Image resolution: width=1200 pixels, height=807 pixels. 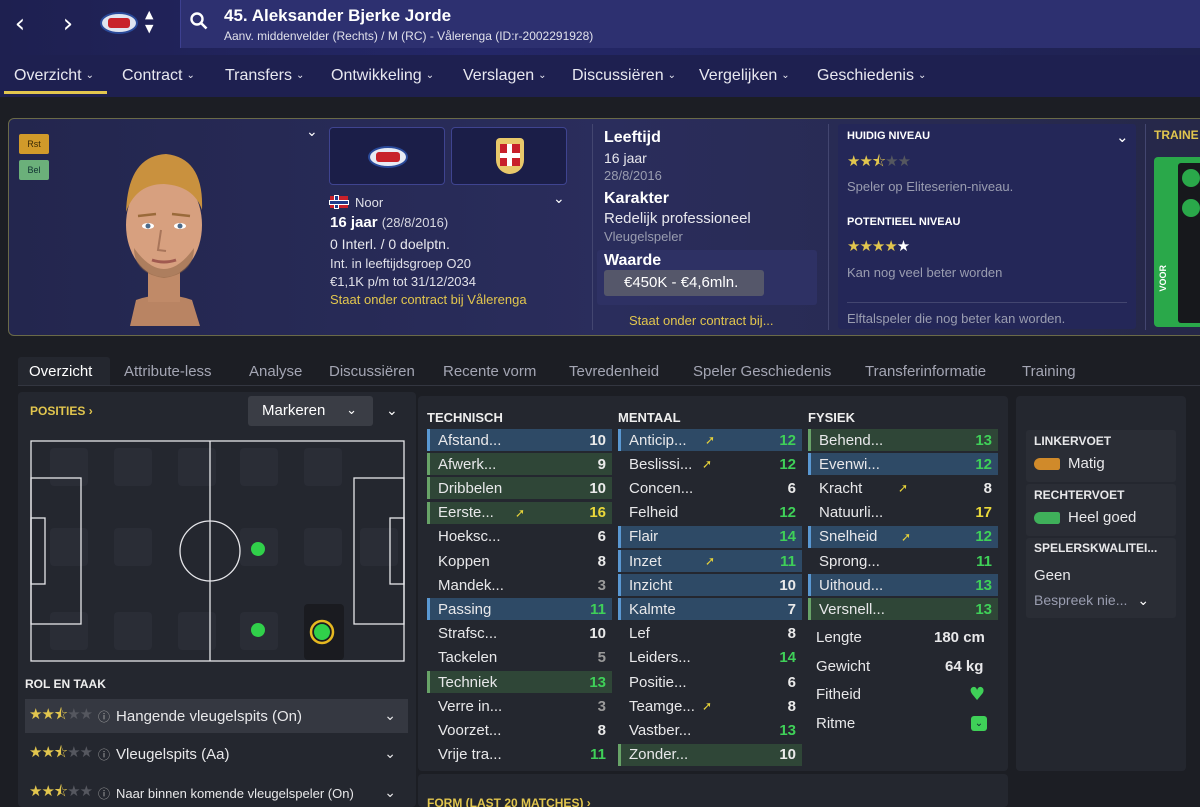 What do you see at coordinates (710, 464) in the screenshot?
I see `attribute-row: Beslissi... ➚ 12` at bounding box center [710, 464].